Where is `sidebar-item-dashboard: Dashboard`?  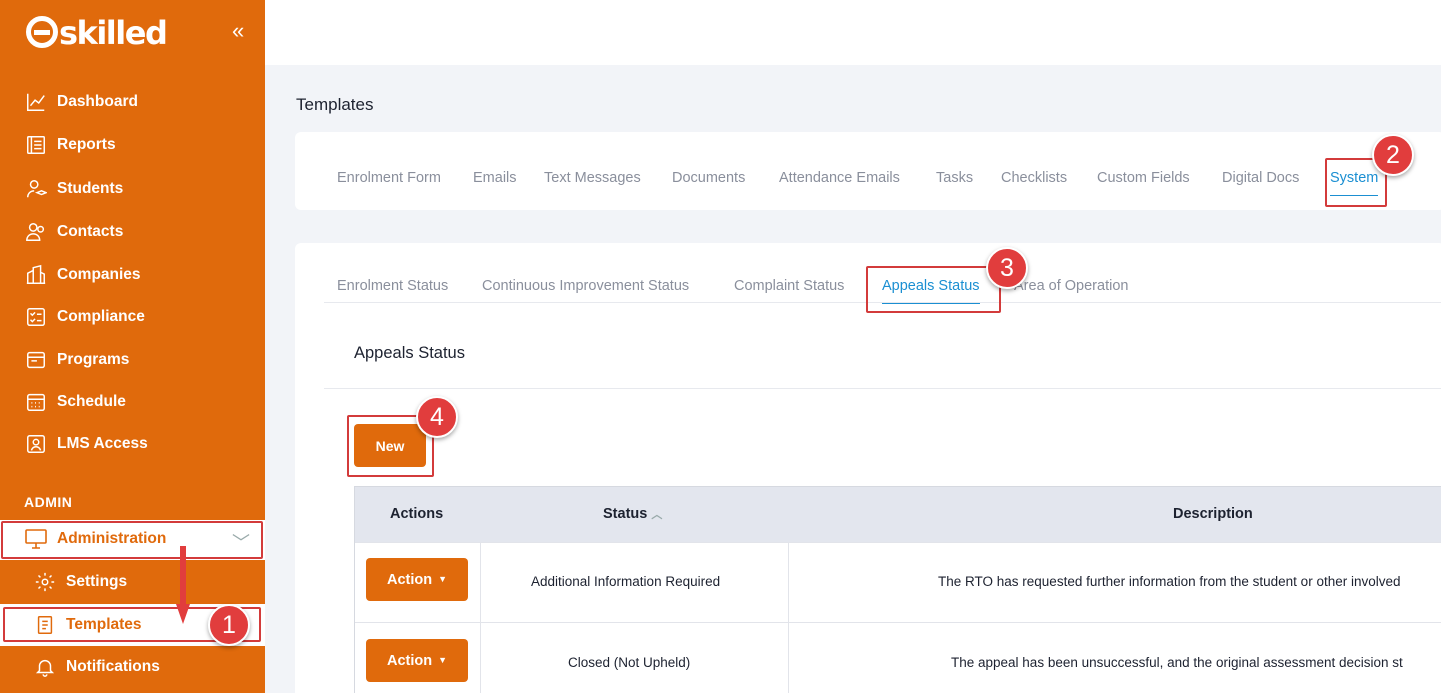 sidebar-item-dashboard: Dashboard is located at coordinates (81, 102).